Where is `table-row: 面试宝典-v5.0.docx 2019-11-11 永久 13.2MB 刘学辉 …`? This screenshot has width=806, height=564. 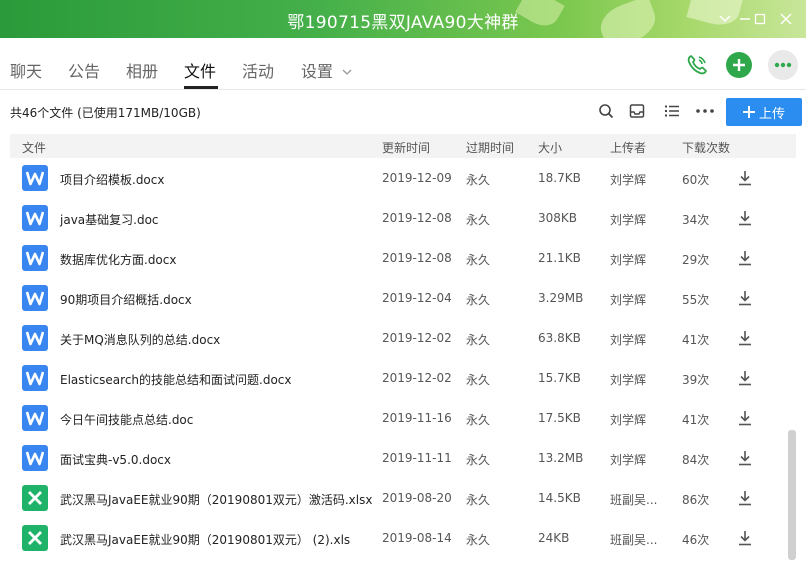
table-row: 面试宝典-v5.0.docx 2019-11-11 永久 13.2MB 刘学辉 … is located at coordinates (403, 458).